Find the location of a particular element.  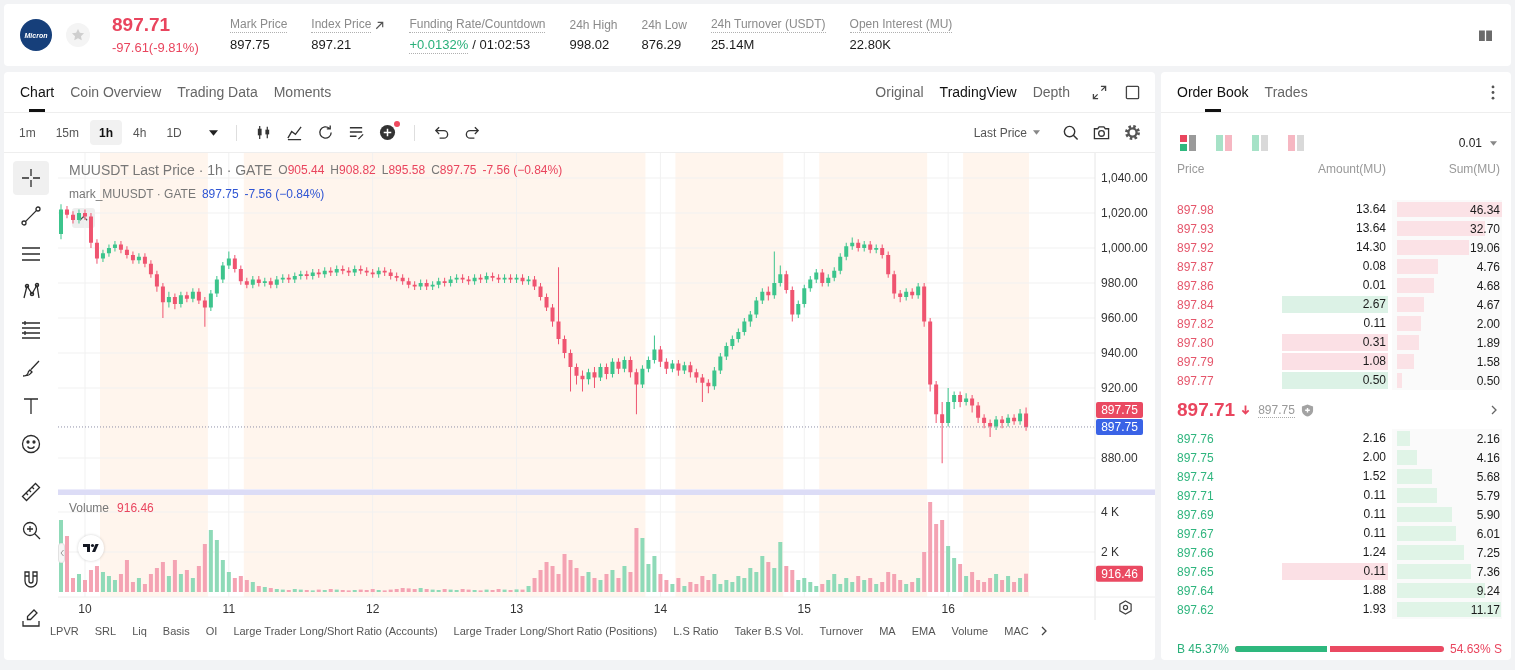

arrow-down-icon is located at coordinates (1246, 410).